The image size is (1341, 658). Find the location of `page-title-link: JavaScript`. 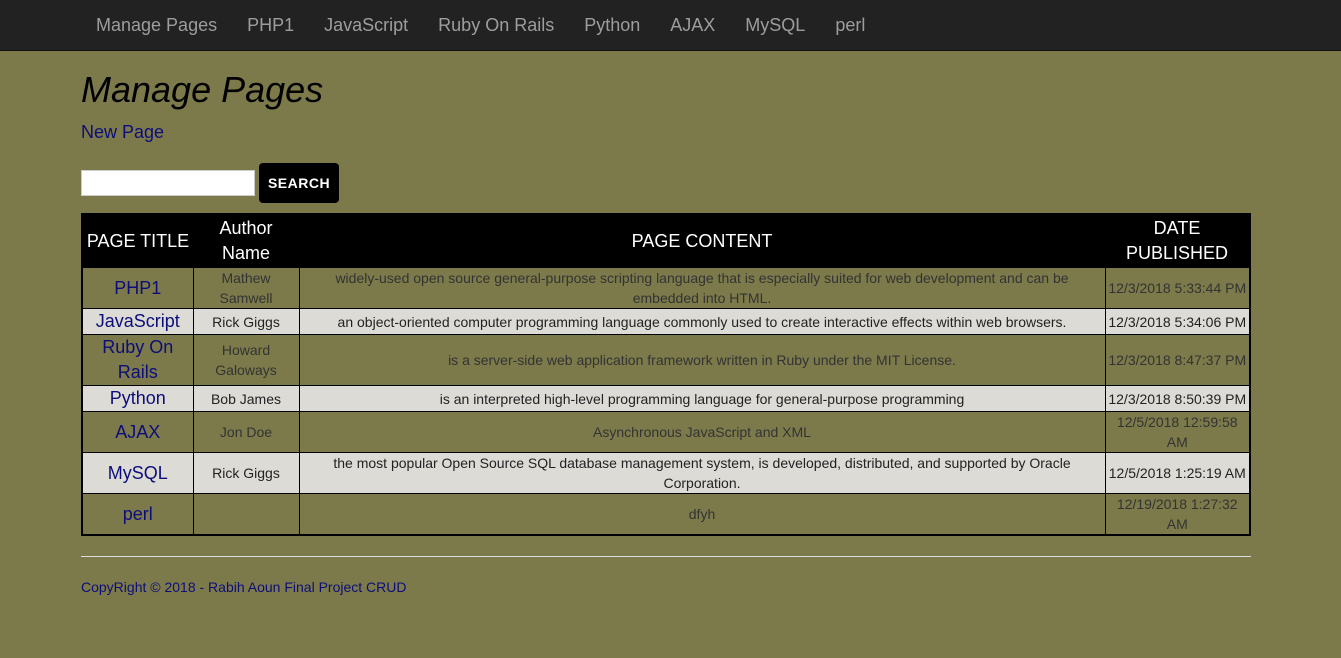

page-title-link: JavaScript is located at coordinates (138, 321).